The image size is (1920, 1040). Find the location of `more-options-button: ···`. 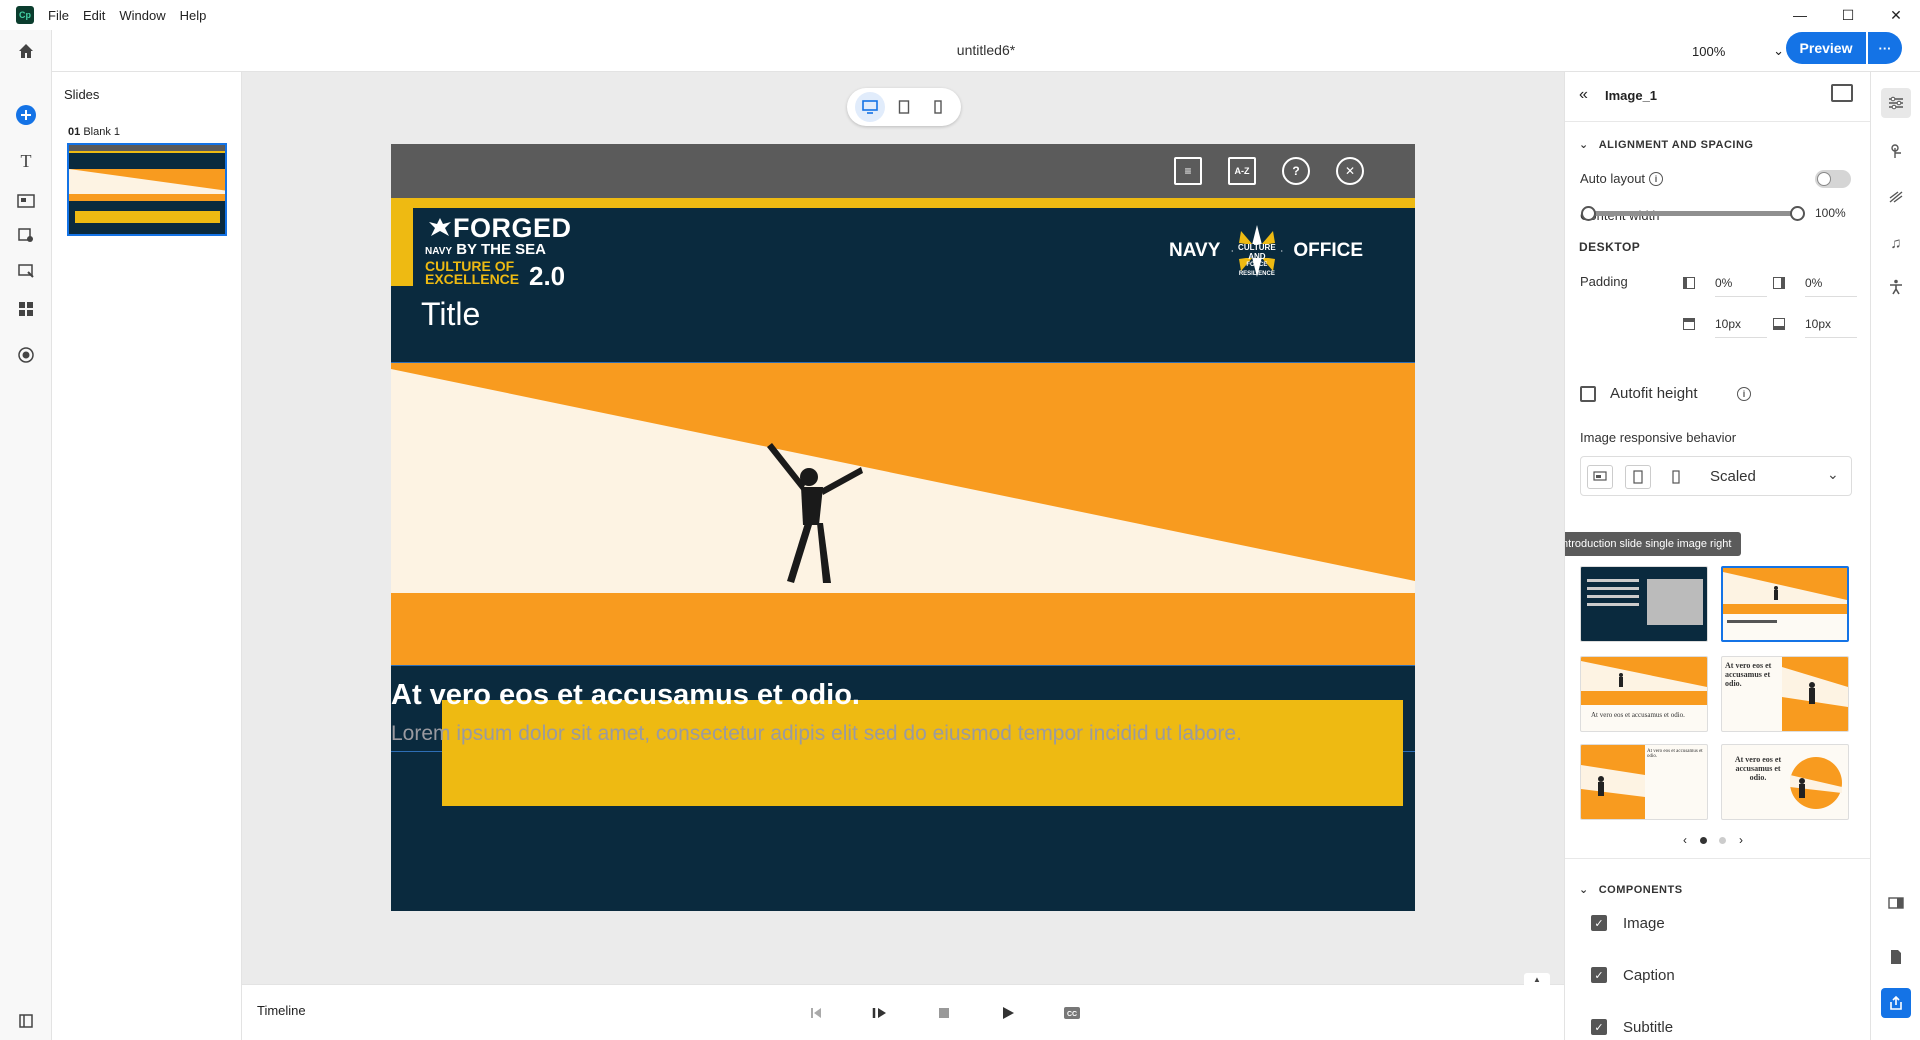

more-options-button: ··· is located at coordinates (1885, 48).